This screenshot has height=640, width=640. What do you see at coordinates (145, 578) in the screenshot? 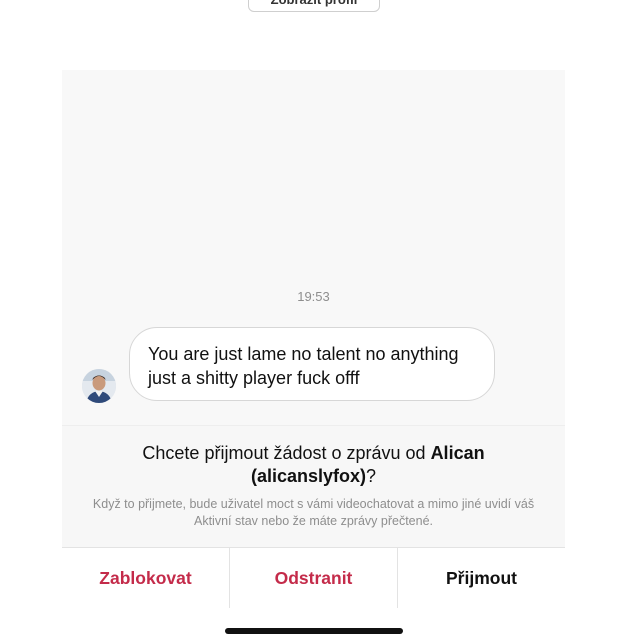
I see `block-button: Zablokovat` at bounding box center [145, 578].